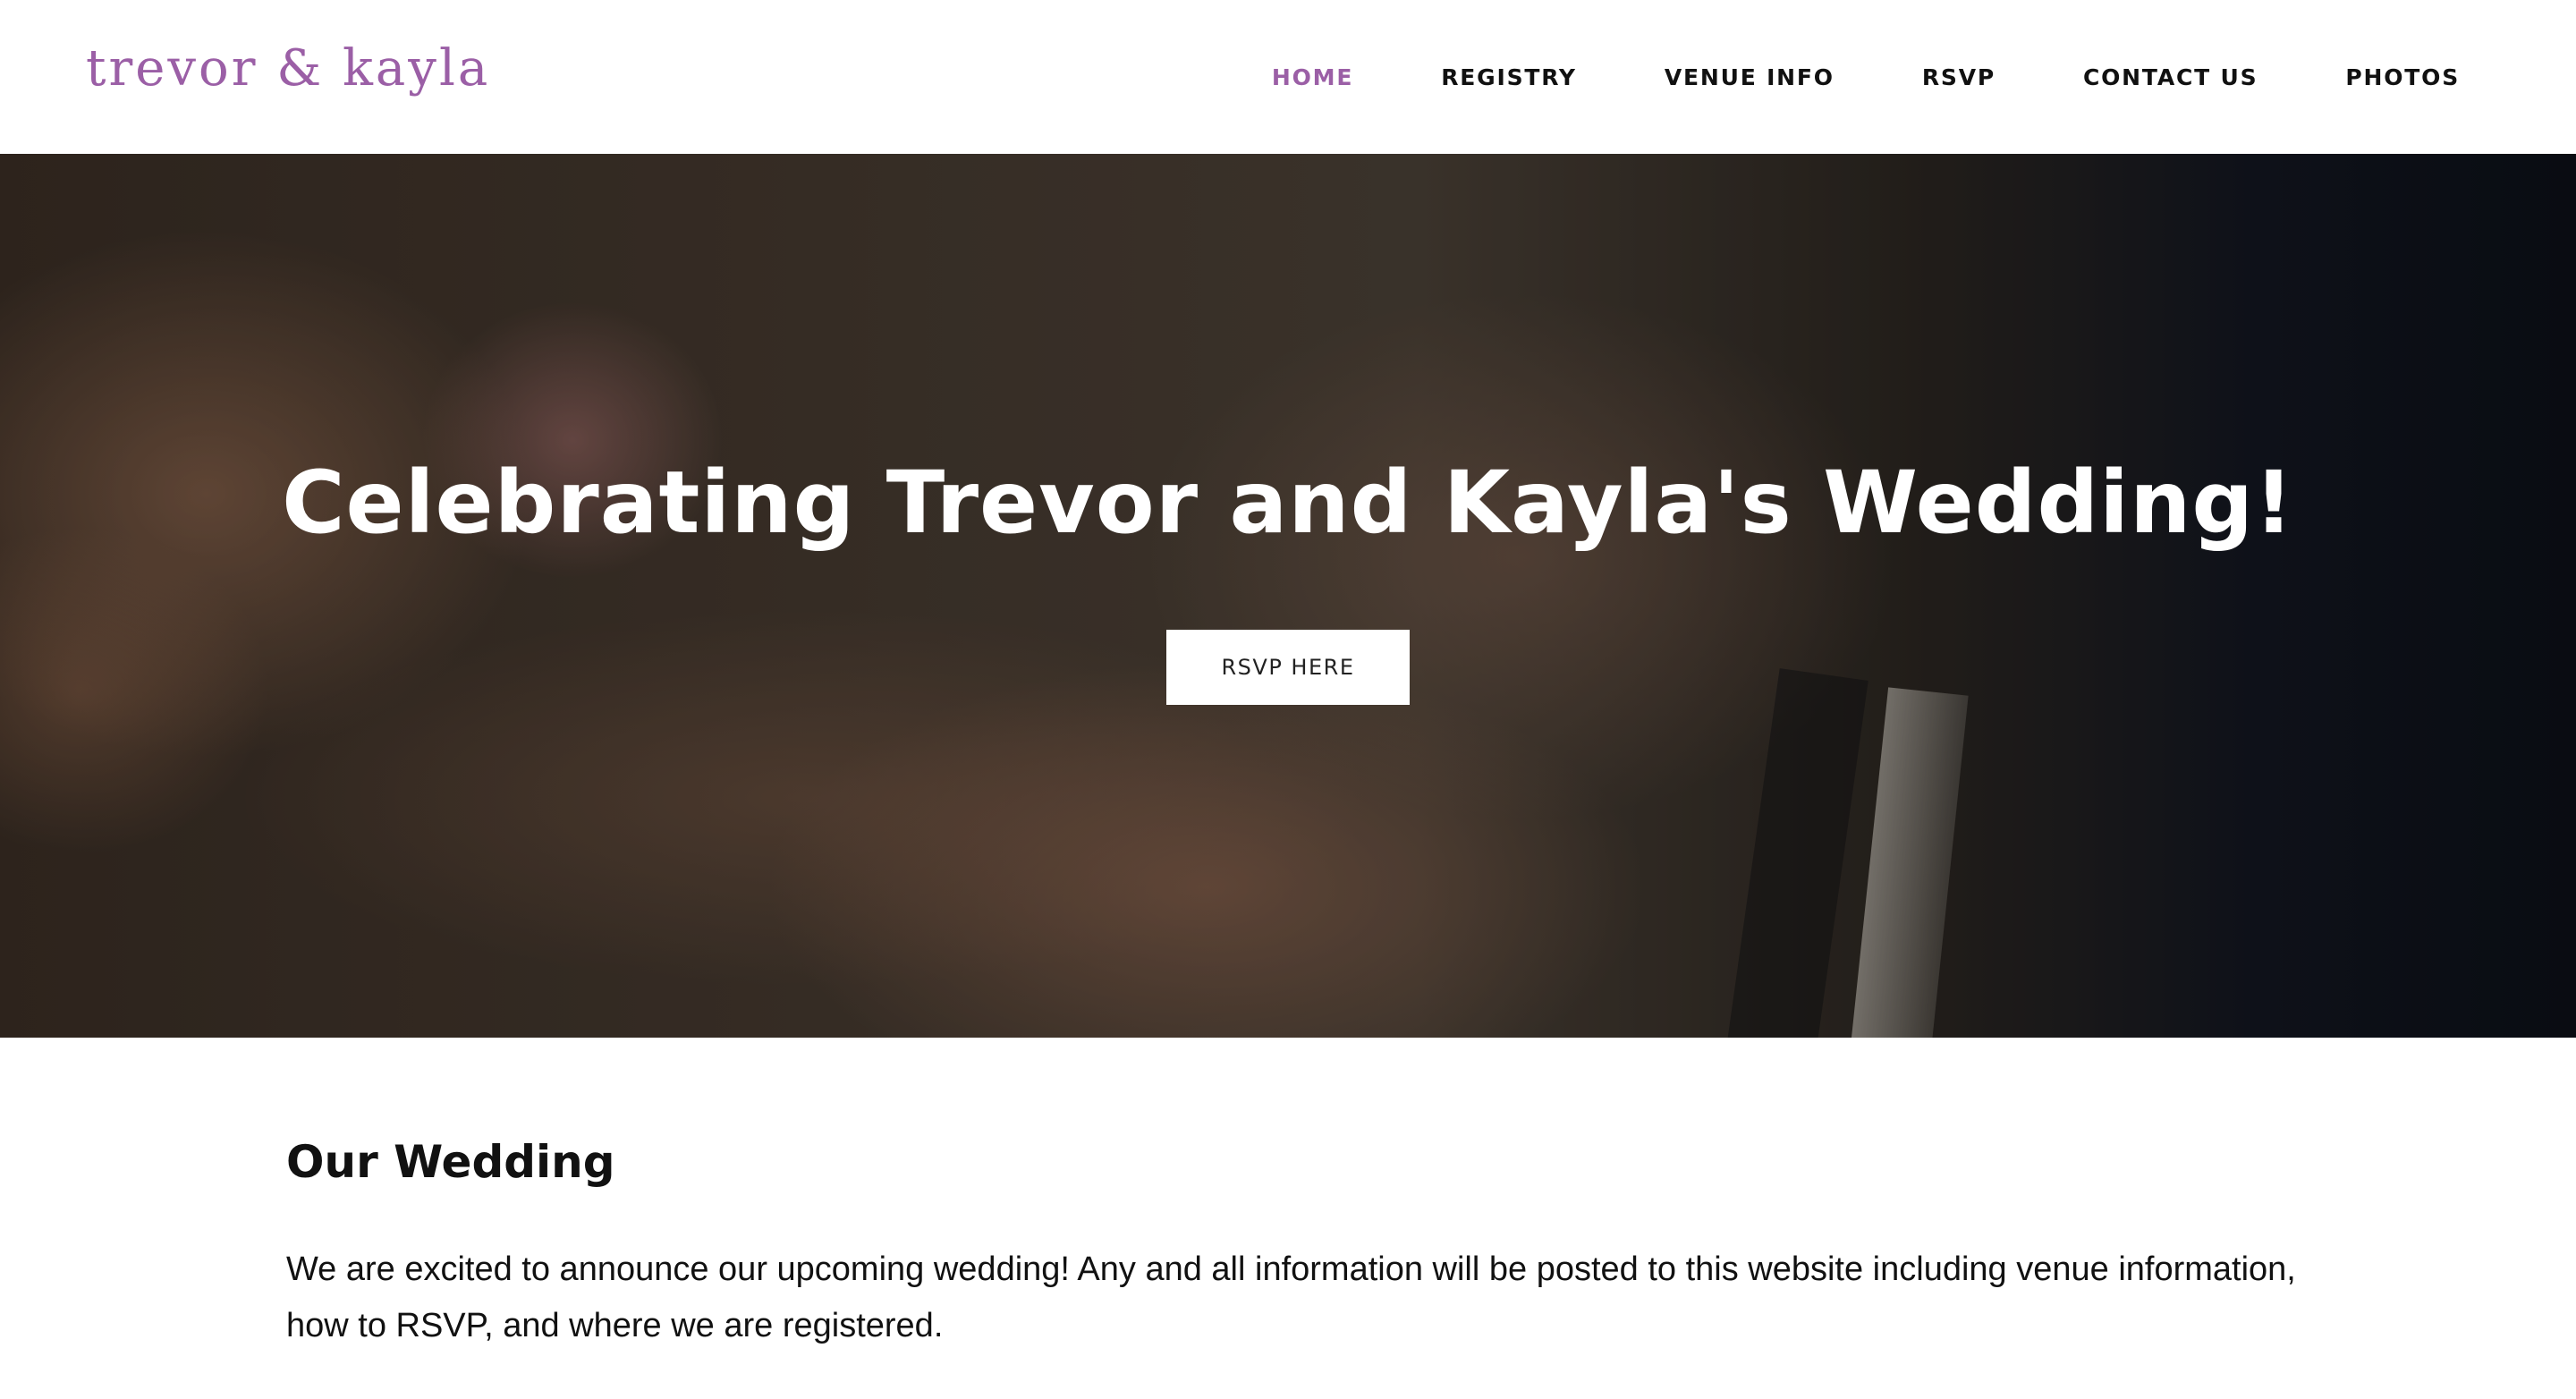  I want to click on nav-item-rsvp: RSVP, so click(1959, 77).